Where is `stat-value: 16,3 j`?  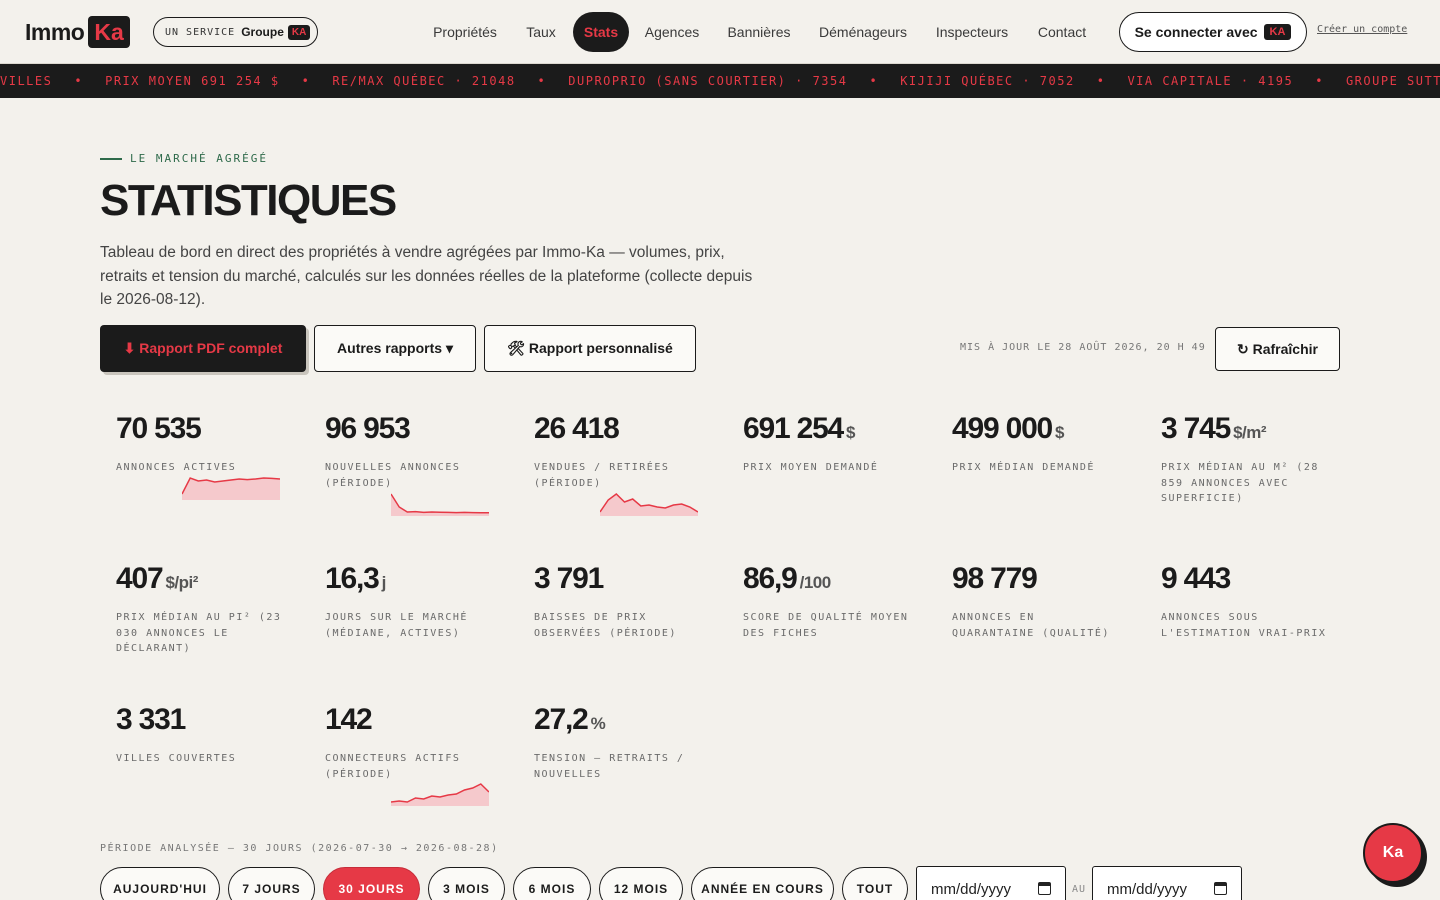 stat-value: 16,3 j is located at coordinates (356, 578).